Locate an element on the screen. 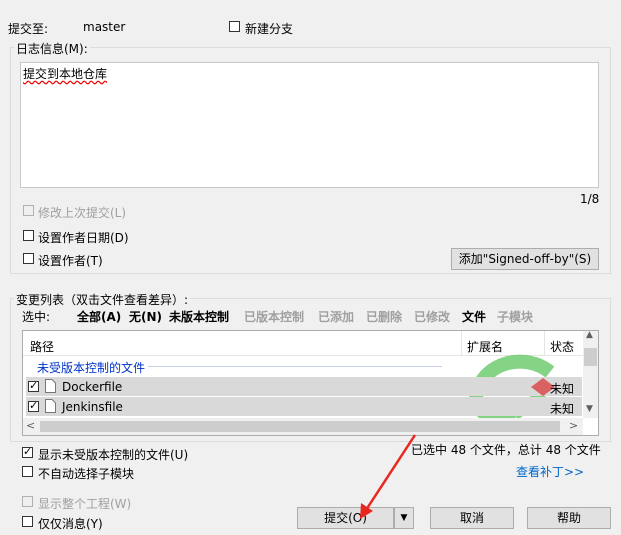 Image resolution: width=621 pixels, height=535 pixels. new-branch-label: 新建分支 is located at coordinates (269, 29).